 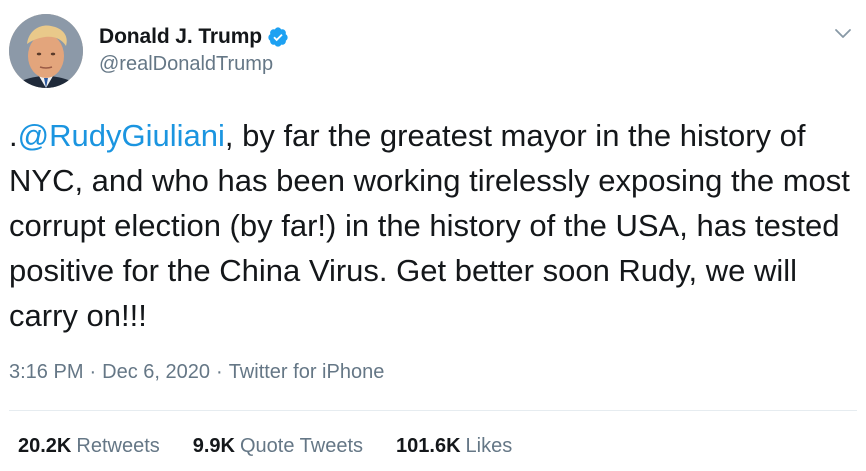 I want to click on divider, so click(x=433, y=410).